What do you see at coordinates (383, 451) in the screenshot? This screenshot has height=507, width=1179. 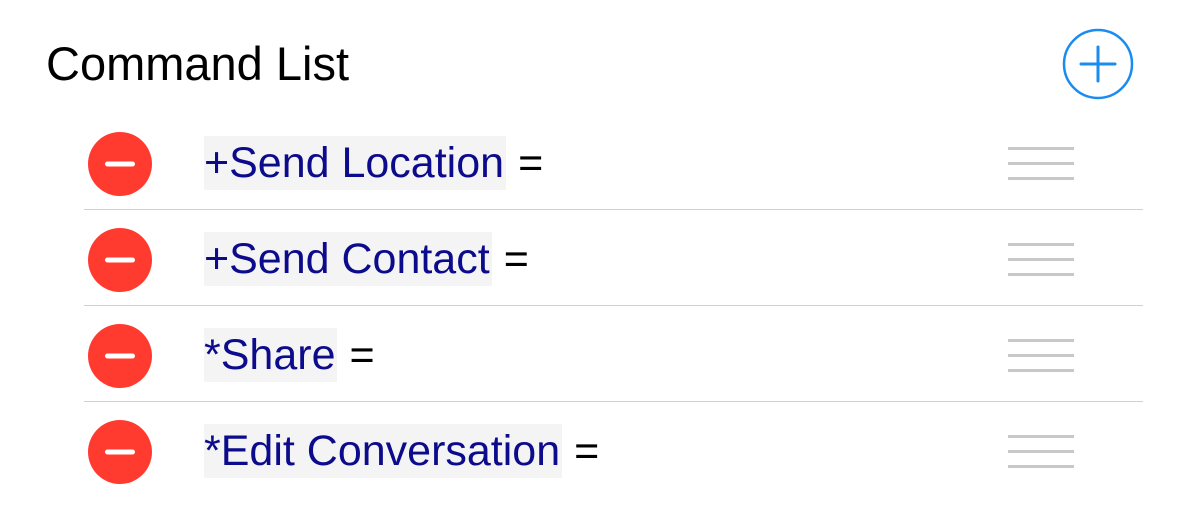 I see `command-name: *Edit Conversation` at bounding box center [383, 451].